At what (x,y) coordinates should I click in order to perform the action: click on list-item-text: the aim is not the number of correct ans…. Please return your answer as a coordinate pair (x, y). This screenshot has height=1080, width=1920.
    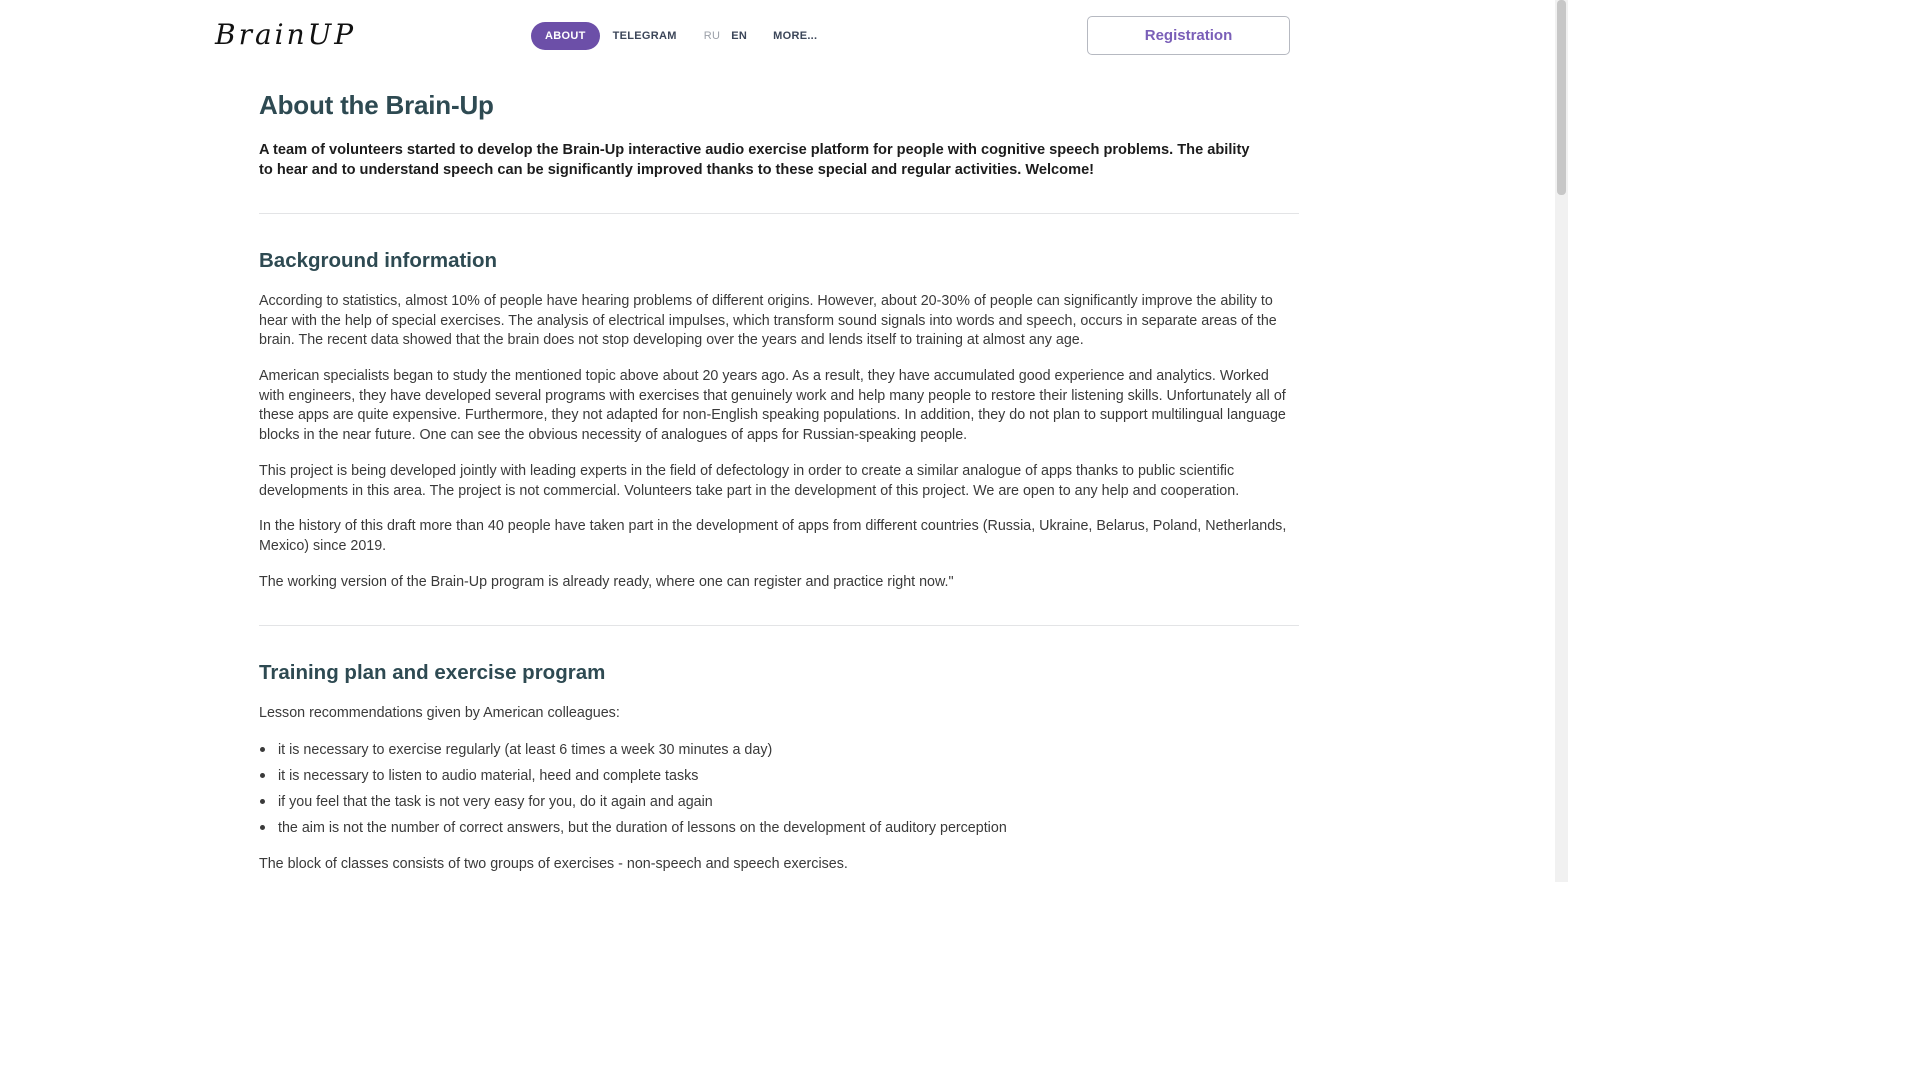
    Looking at the image, I should click on (642, 828).